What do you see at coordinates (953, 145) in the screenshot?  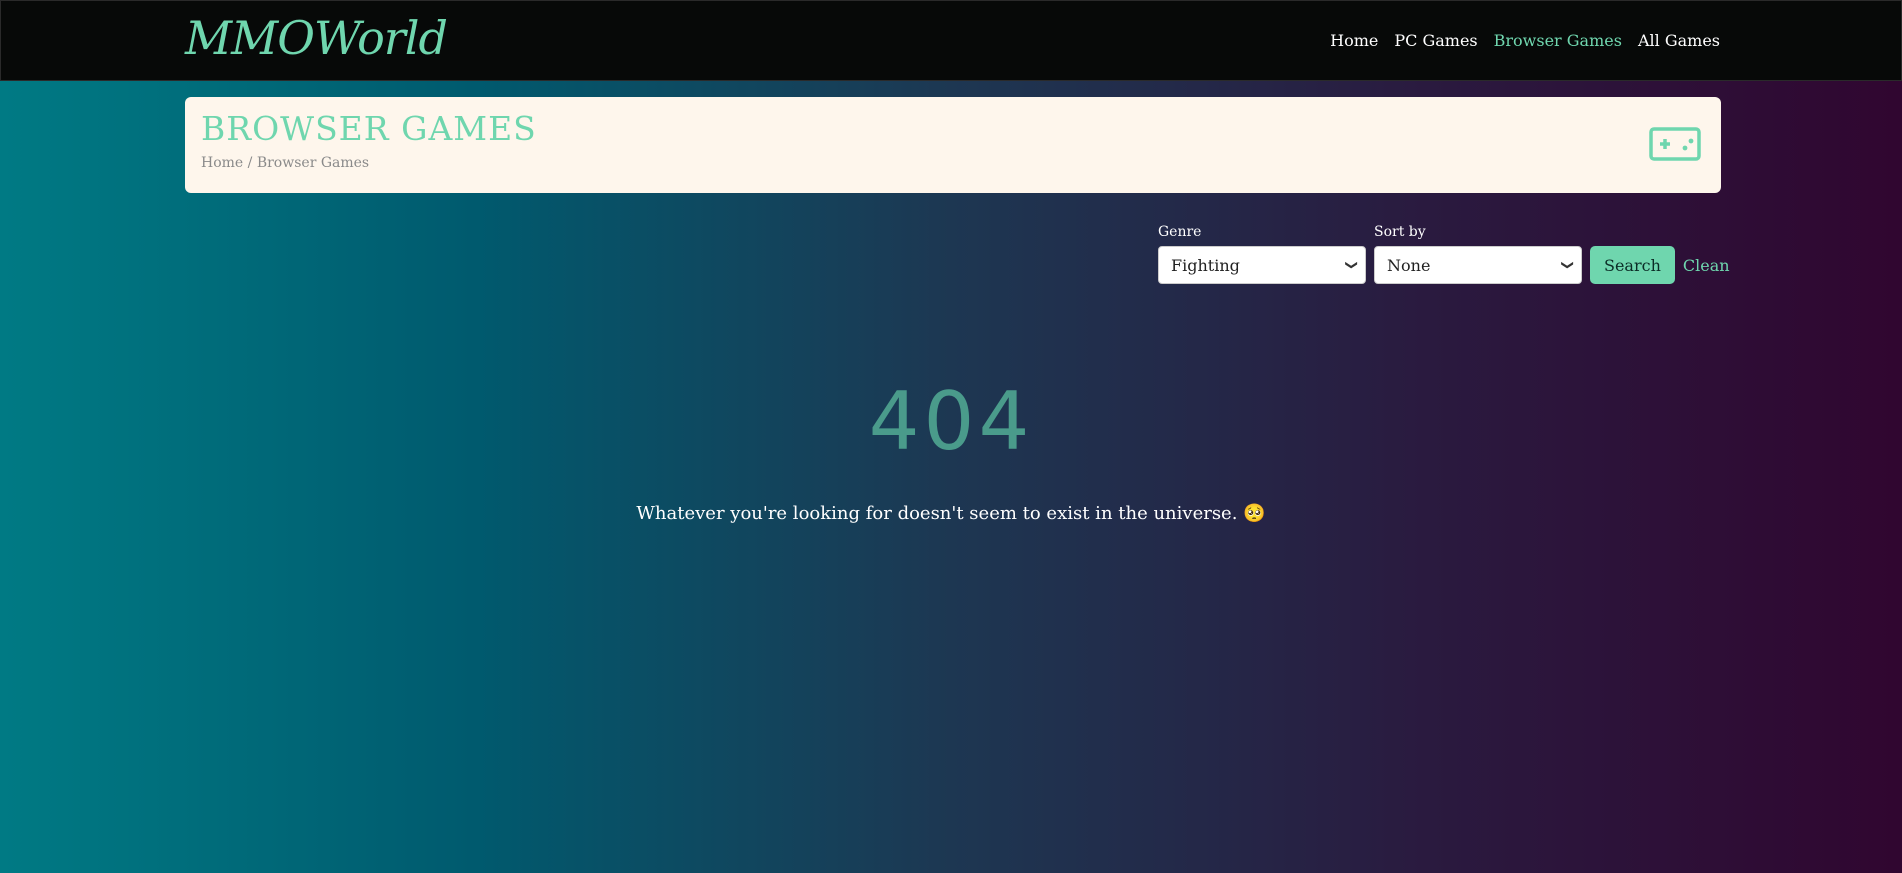 I see `page-header-card: BROWSER GAMES Home / Browser Games` at bounding box center [953, 145].